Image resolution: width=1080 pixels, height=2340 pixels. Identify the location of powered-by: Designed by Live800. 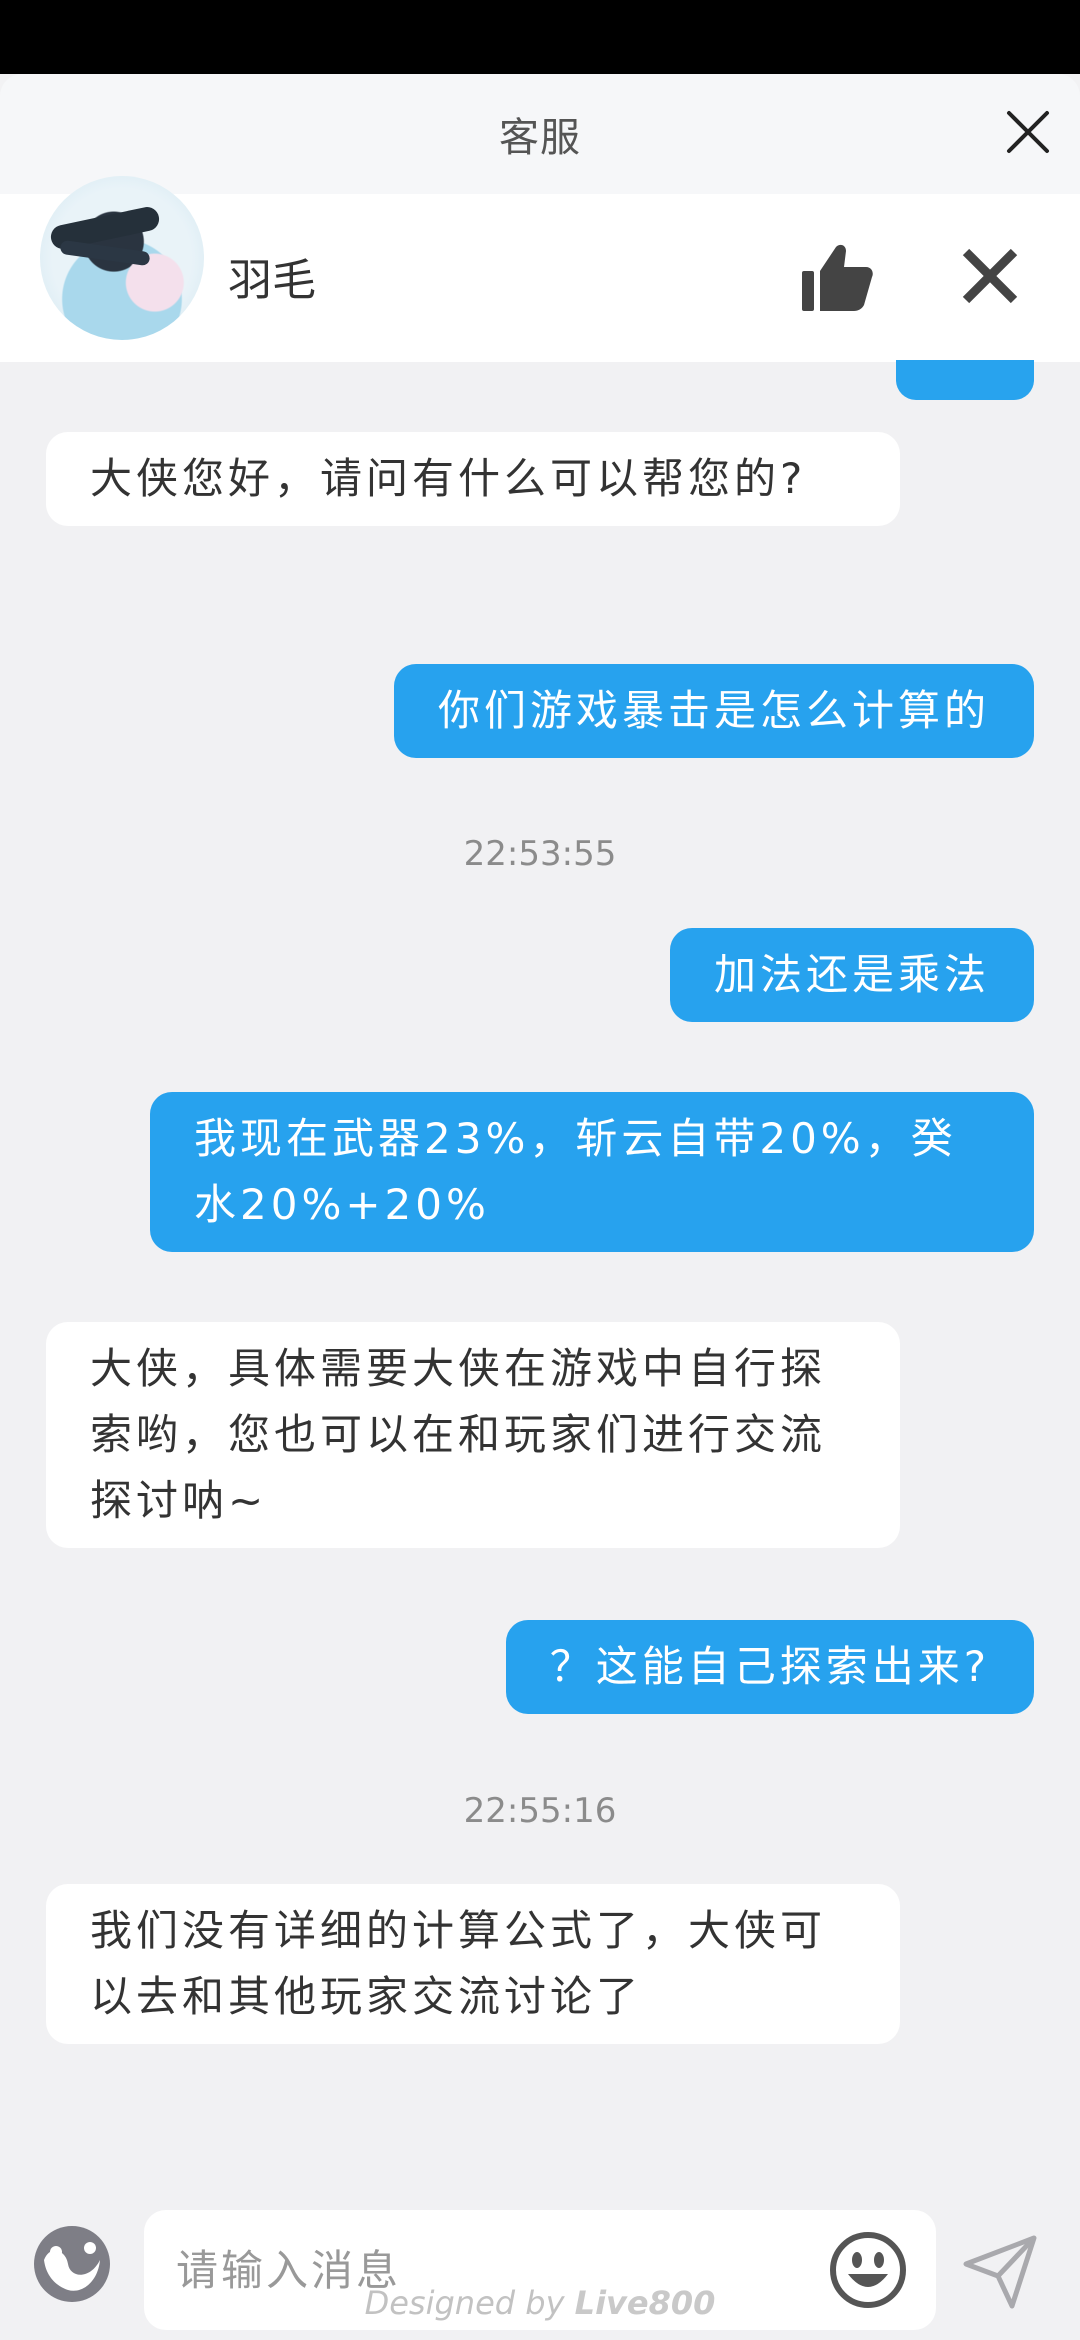
(540, 2303).